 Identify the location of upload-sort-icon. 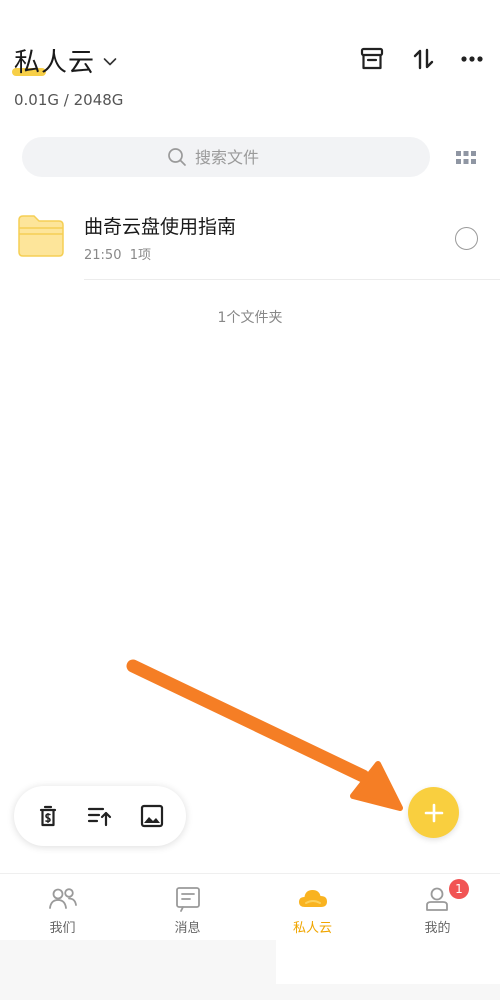
(100, 816).